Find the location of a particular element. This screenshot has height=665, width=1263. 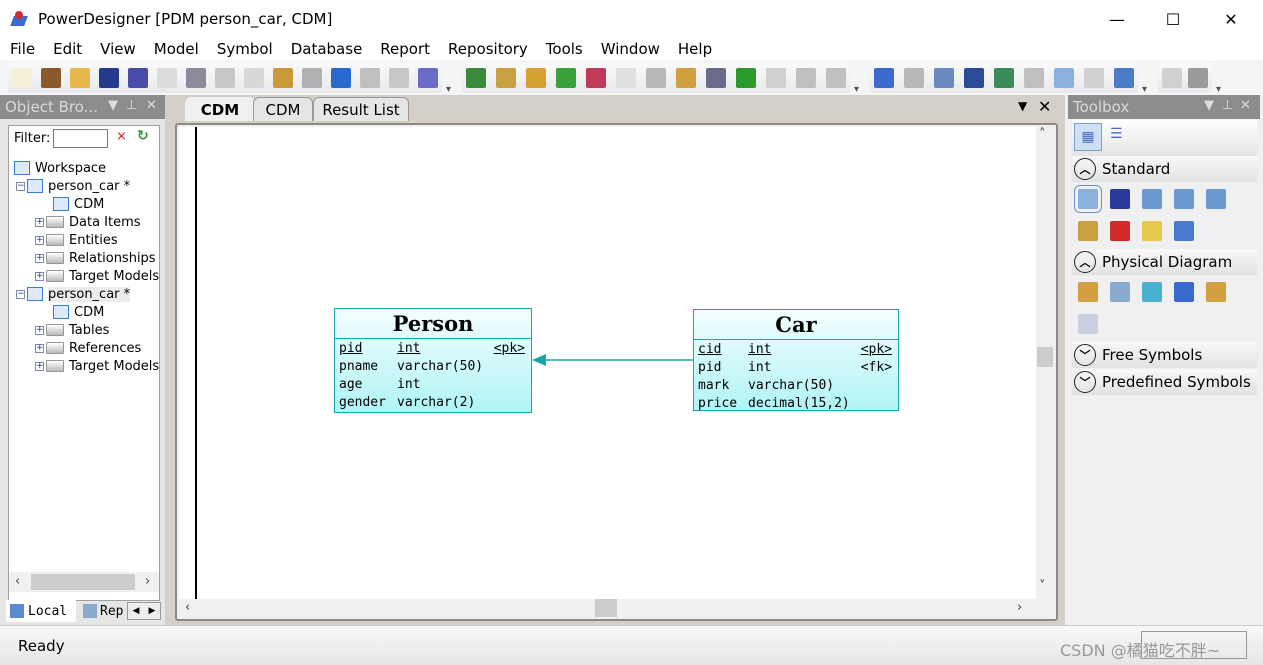

zoom-window-icon is located at coordinates (1064, 77).